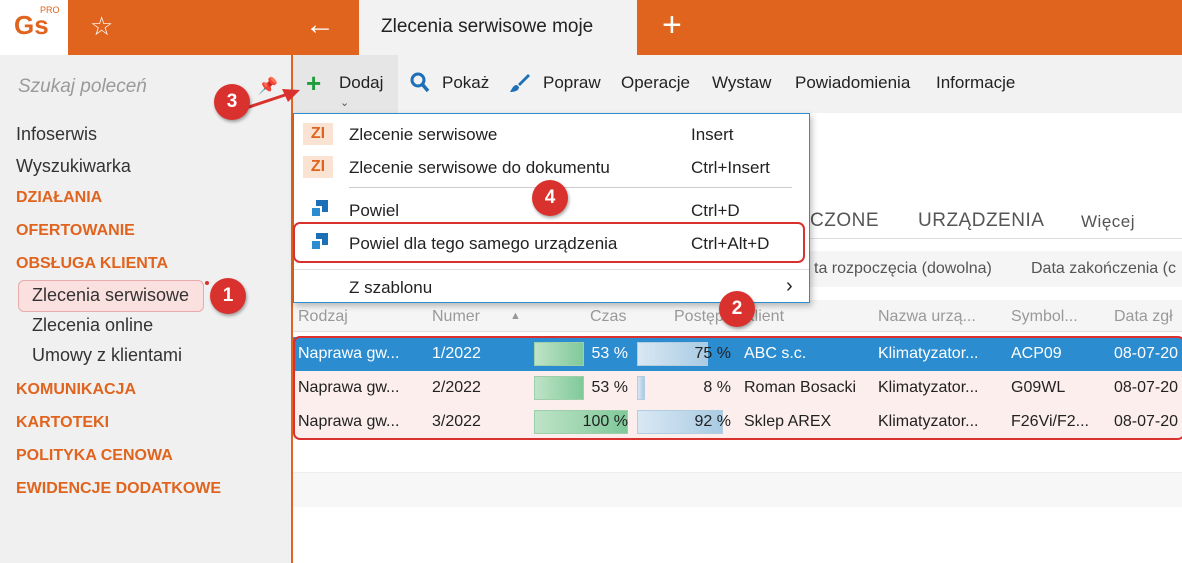 The height and width of the screenshot is (563, 1182). Describe the element at coordinates (232, 102) in the screenshot. I see `annotation-badge-3: 3` at that location.